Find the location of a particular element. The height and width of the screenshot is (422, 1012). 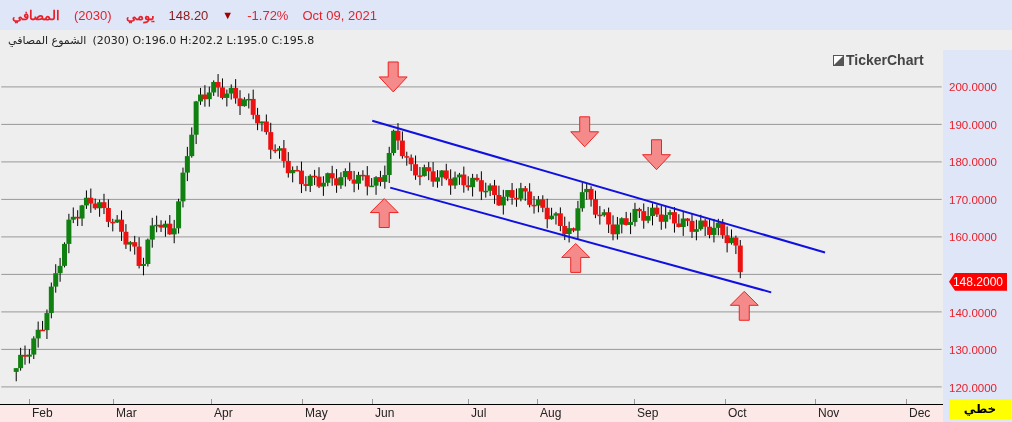

month-label: Mar is located at coordinates (126, 413).